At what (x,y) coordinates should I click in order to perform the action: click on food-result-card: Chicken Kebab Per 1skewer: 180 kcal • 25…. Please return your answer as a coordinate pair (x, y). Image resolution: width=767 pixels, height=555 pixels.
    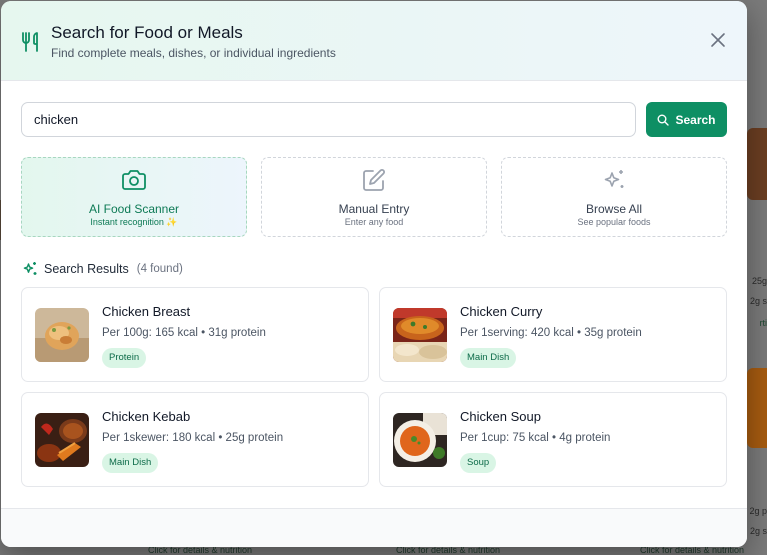
    Looking at the image, I should click on (195, 439).